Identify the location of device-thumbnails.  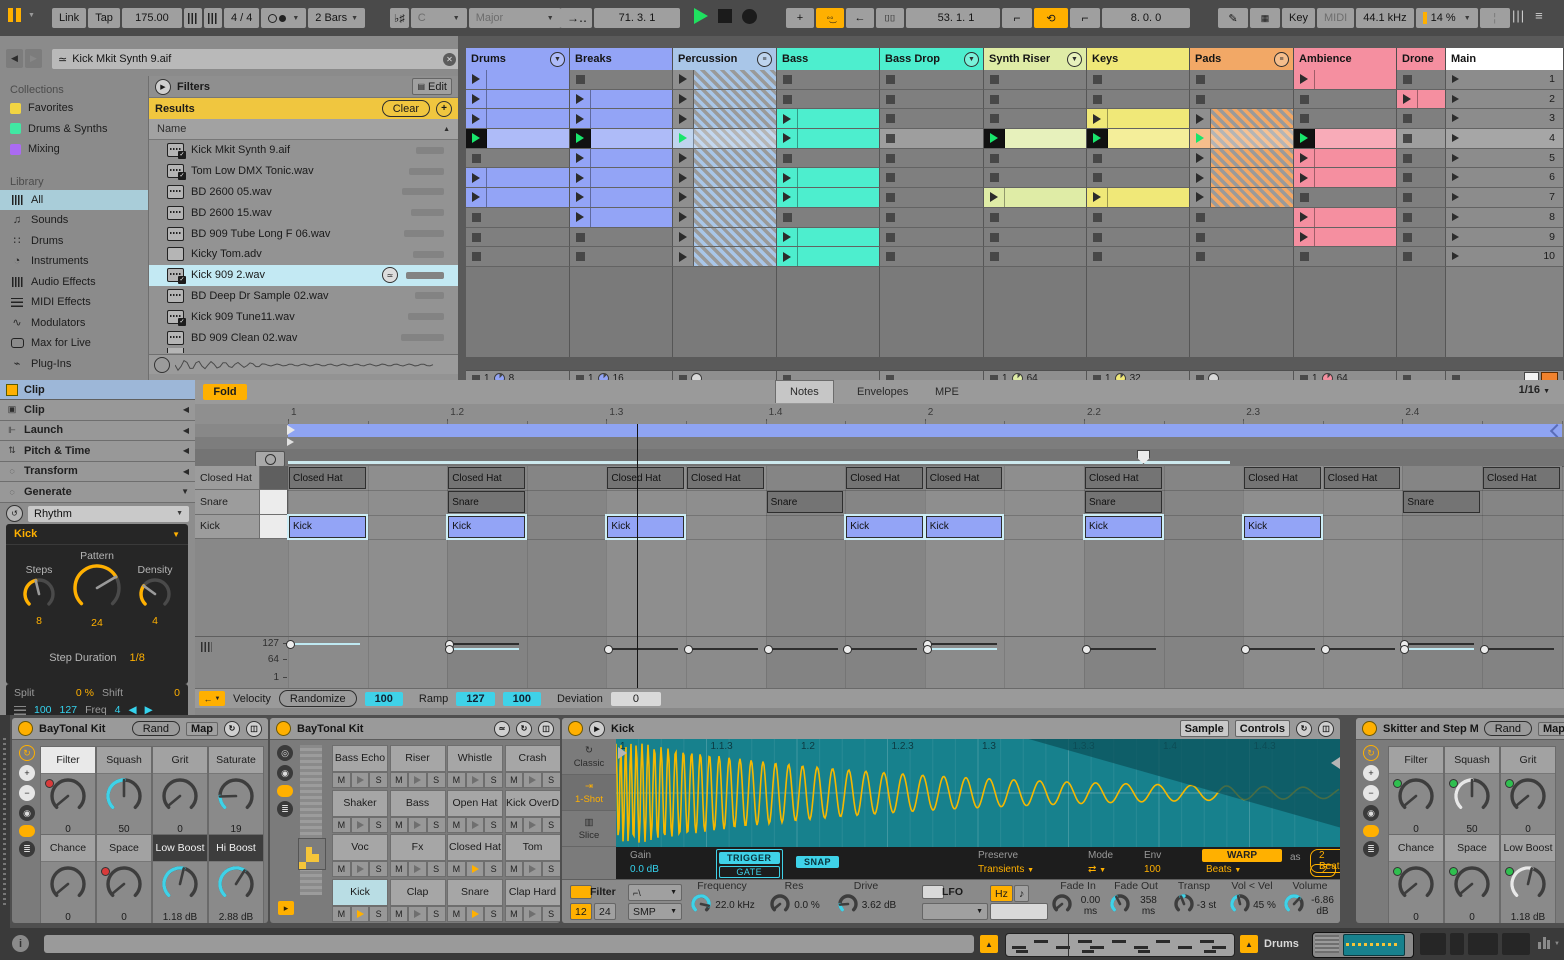
(1363, 945).